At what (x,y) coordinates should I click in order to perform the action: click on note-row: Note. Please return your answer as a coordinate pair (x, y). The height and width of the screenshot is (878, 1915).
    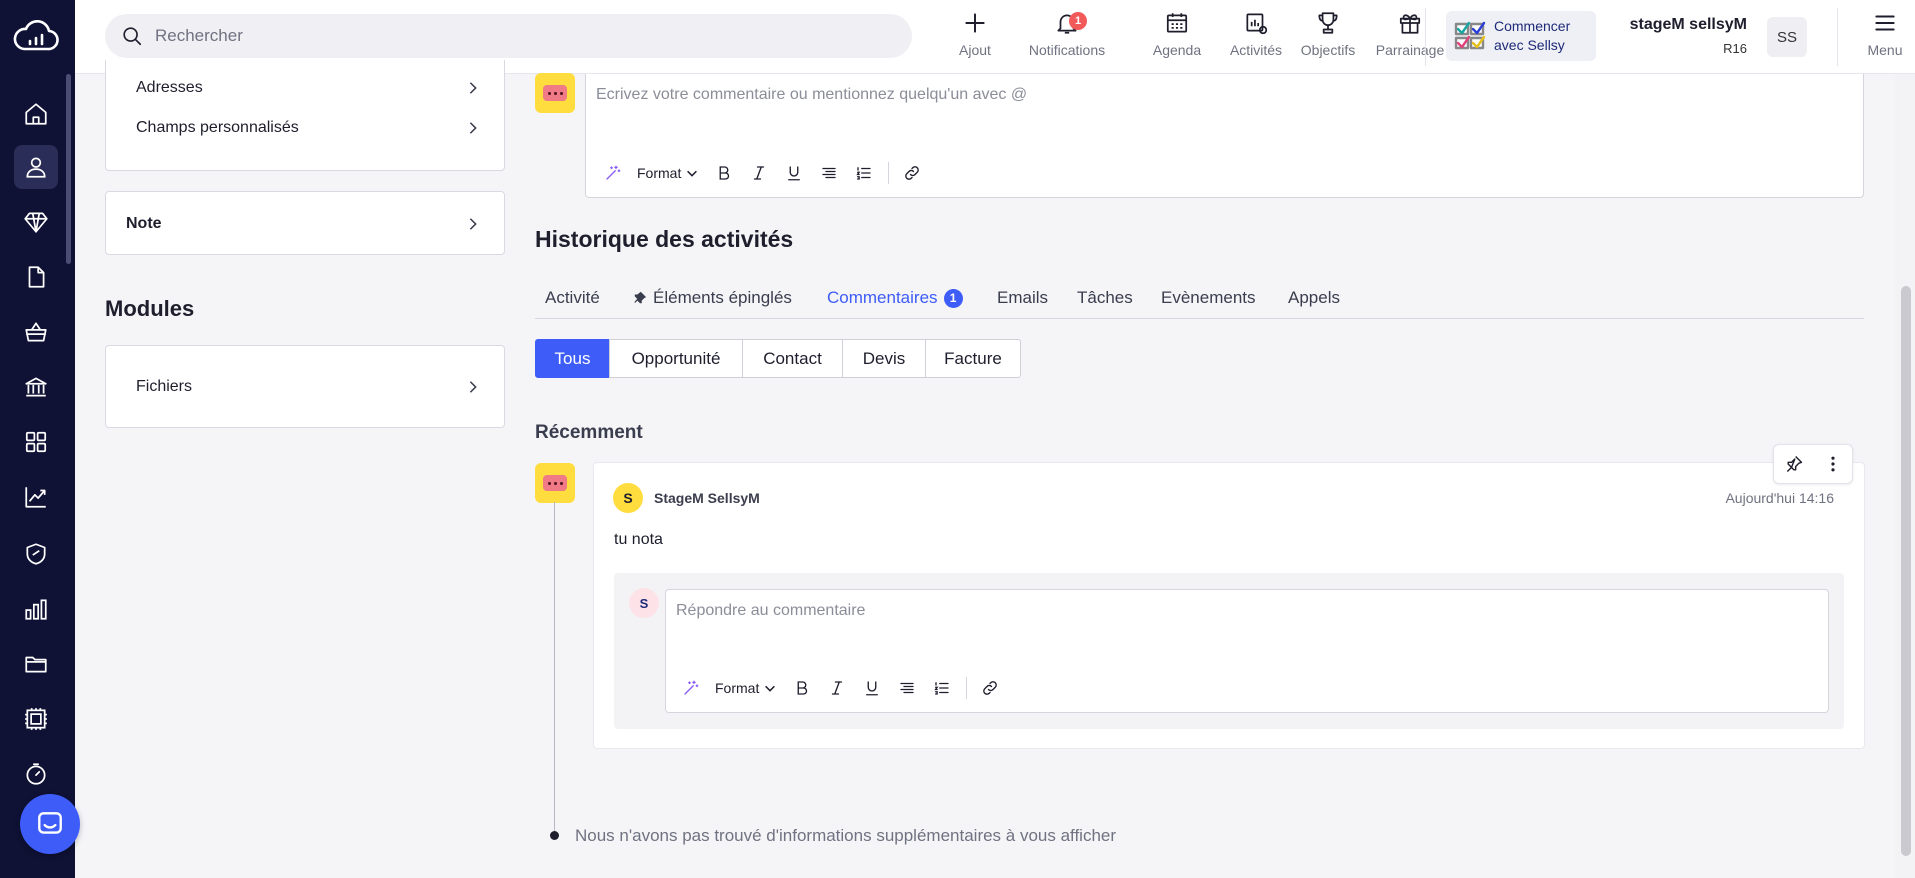
    Looking at the image, I should click on (303, 224).